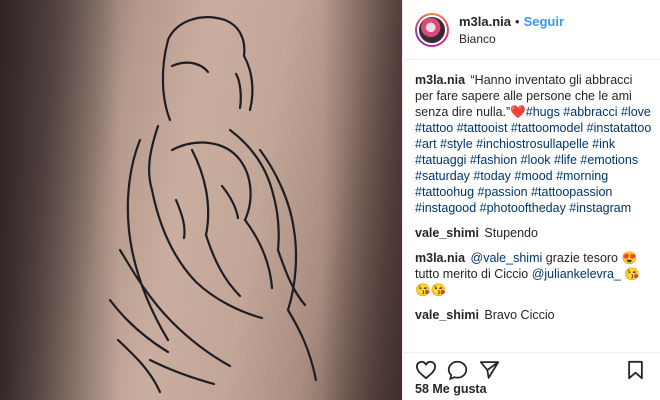  I want to click on comment-username: m3la.nia, so click(440, 258).